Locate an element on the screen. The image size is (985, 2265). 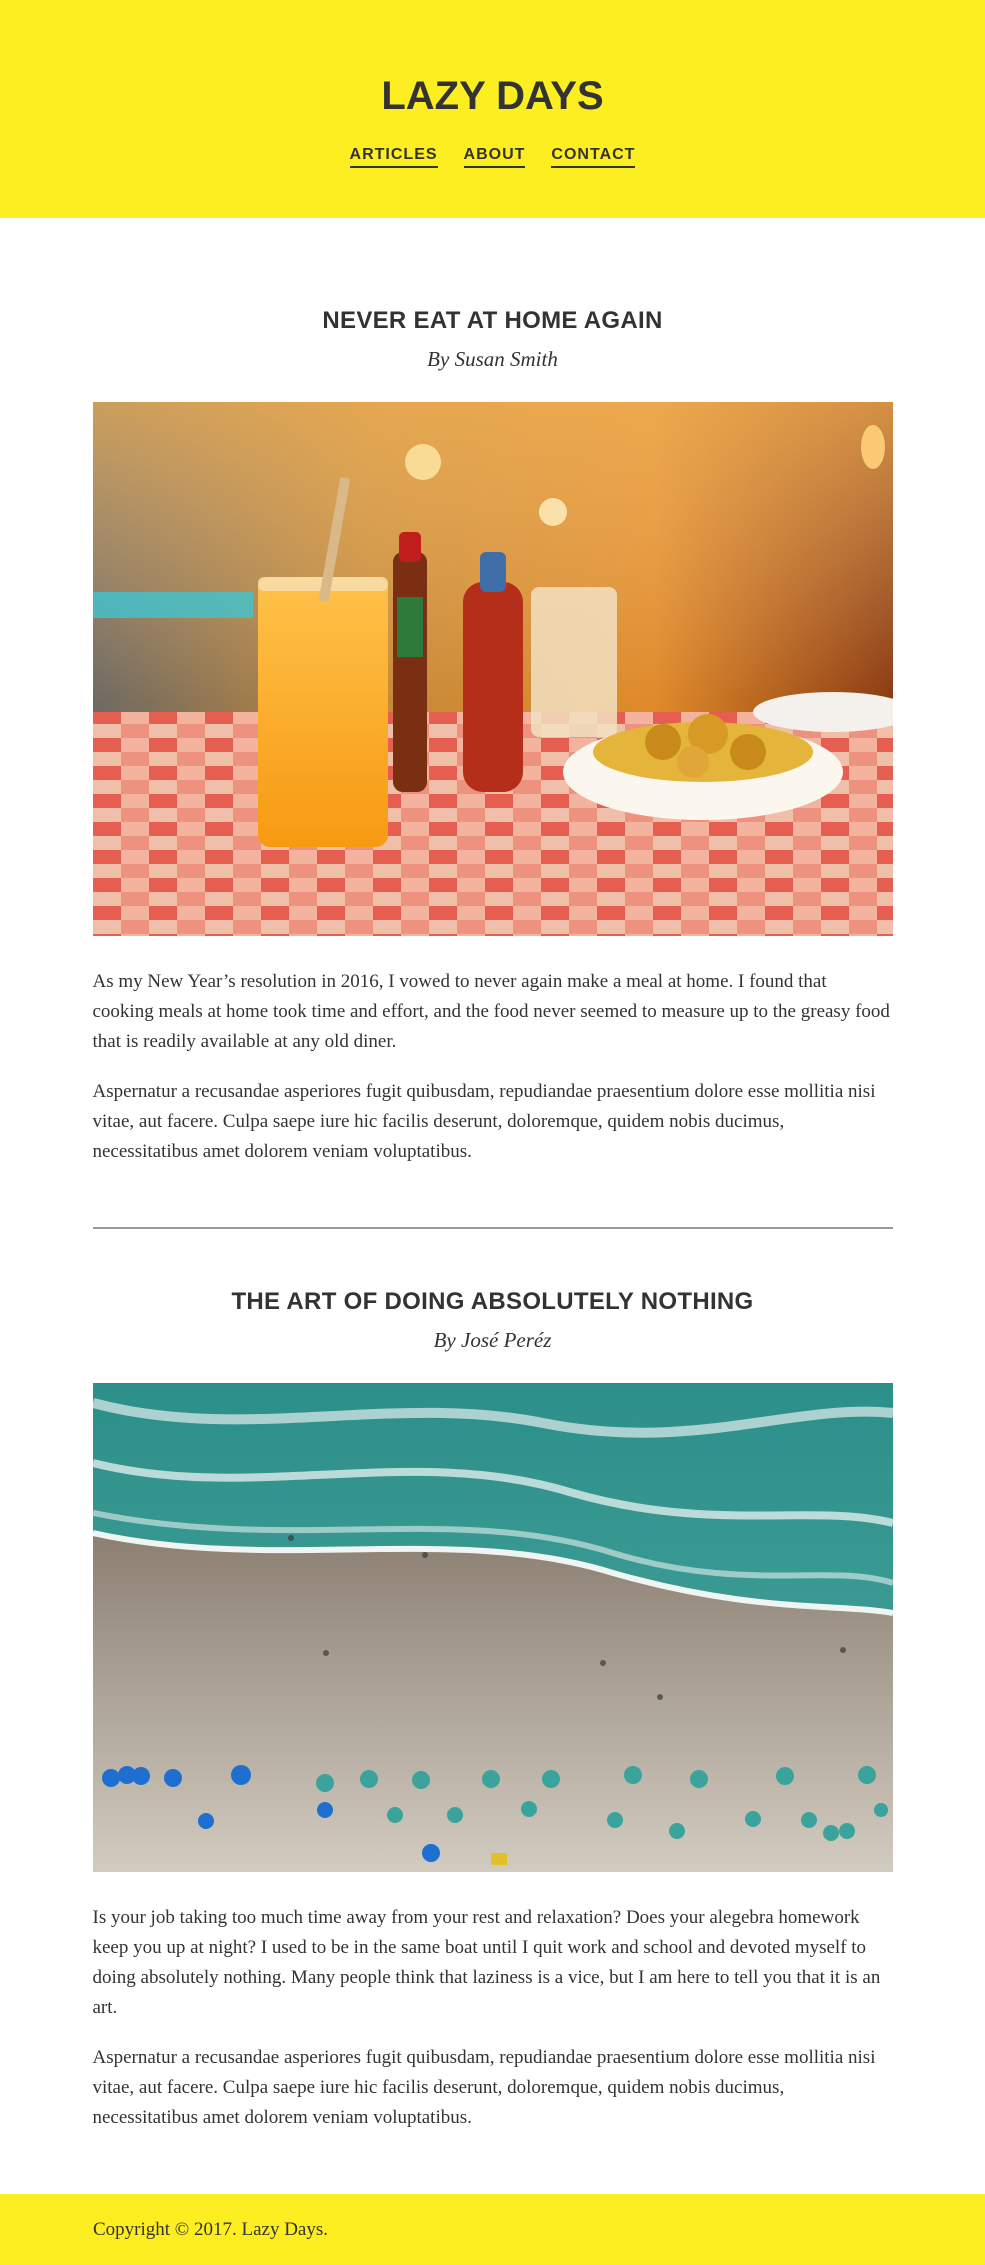
article-title: THE ART OF DOING ABSOLUTELY NOTHING is located at coordinates (492, 1301).